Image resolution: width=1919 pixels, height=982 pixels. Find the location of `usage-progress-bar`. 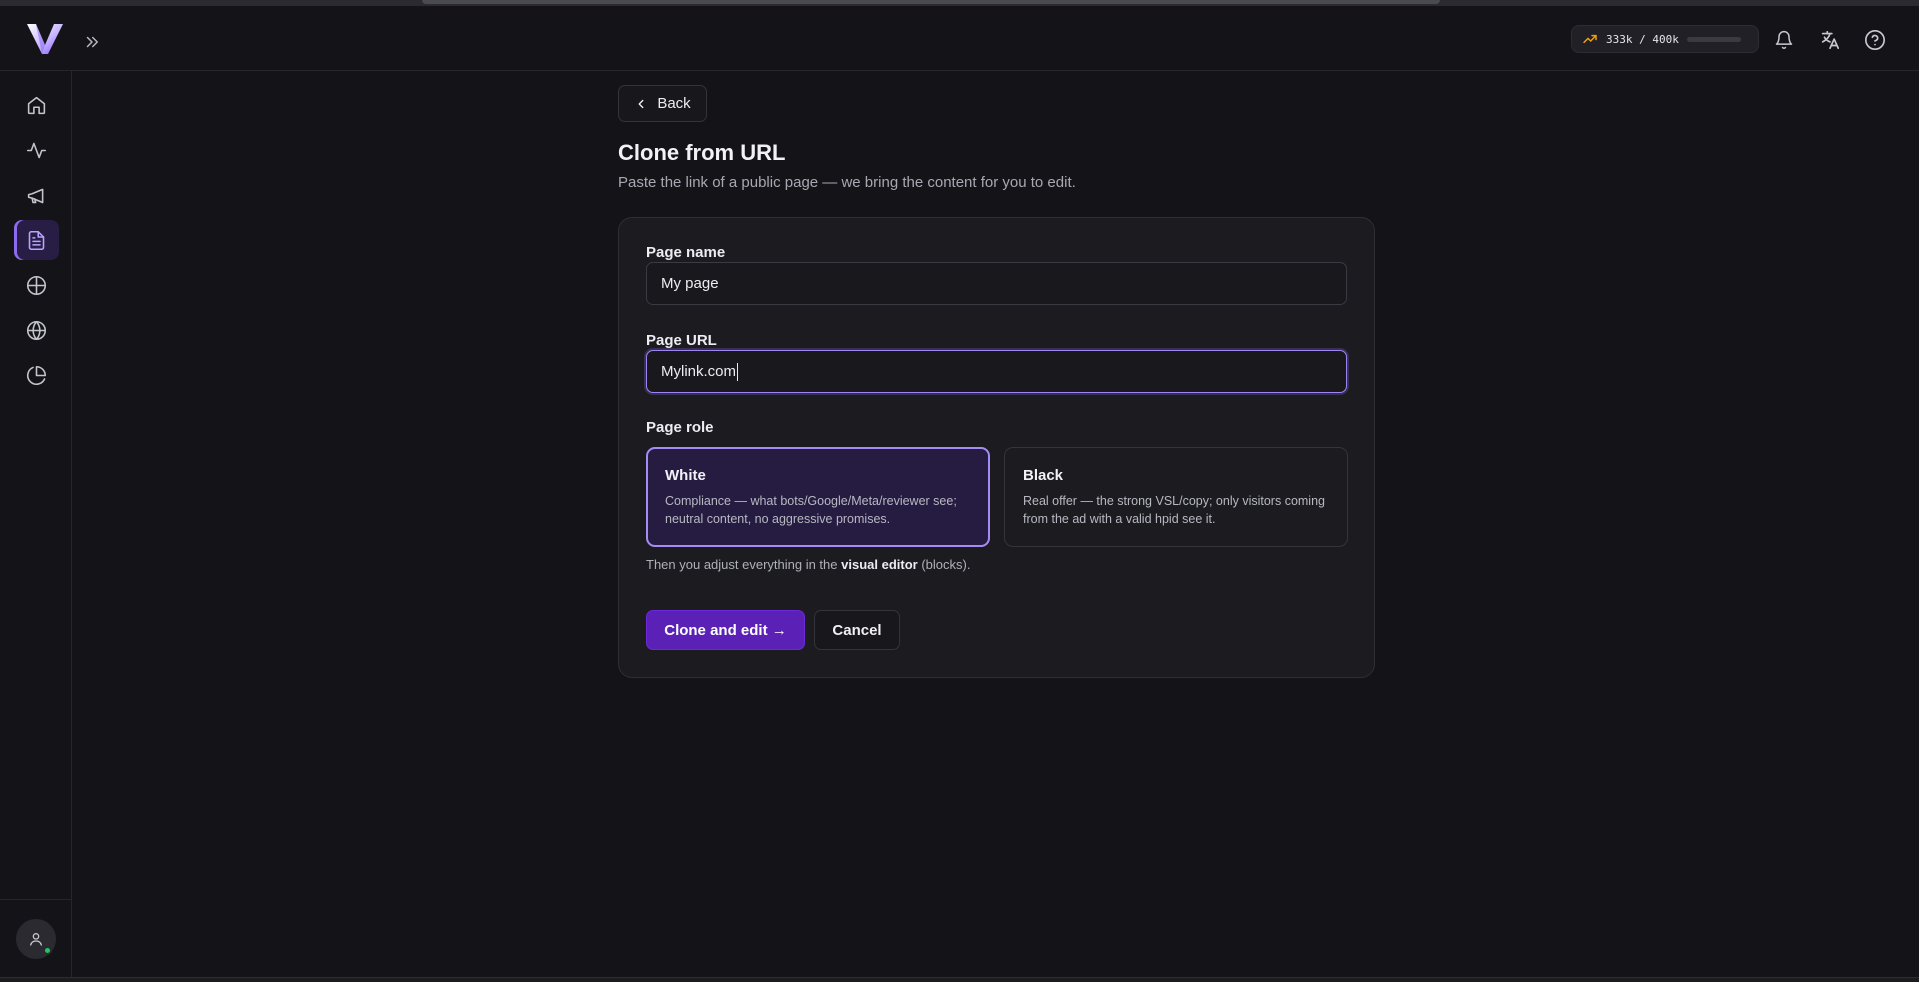

usage-progress-bar is located at coordinates (1713, 39).